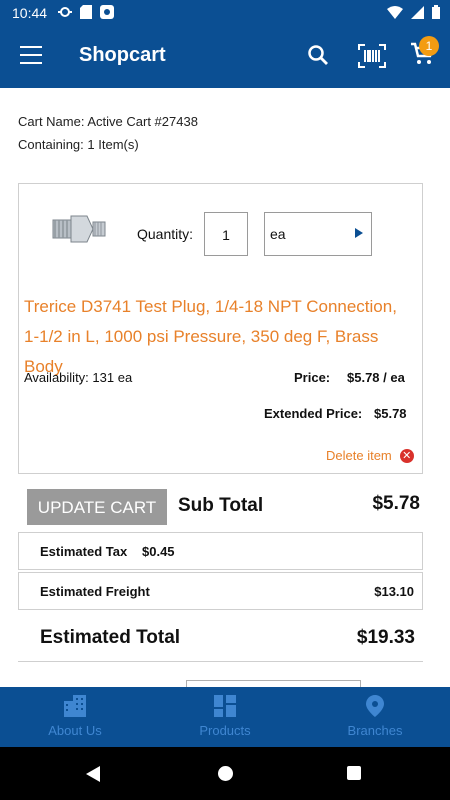  What do you see at coordinates (112, 377) in the screenshot?
I see `availability-value: 131 ea` at bounding box center [112, 377].